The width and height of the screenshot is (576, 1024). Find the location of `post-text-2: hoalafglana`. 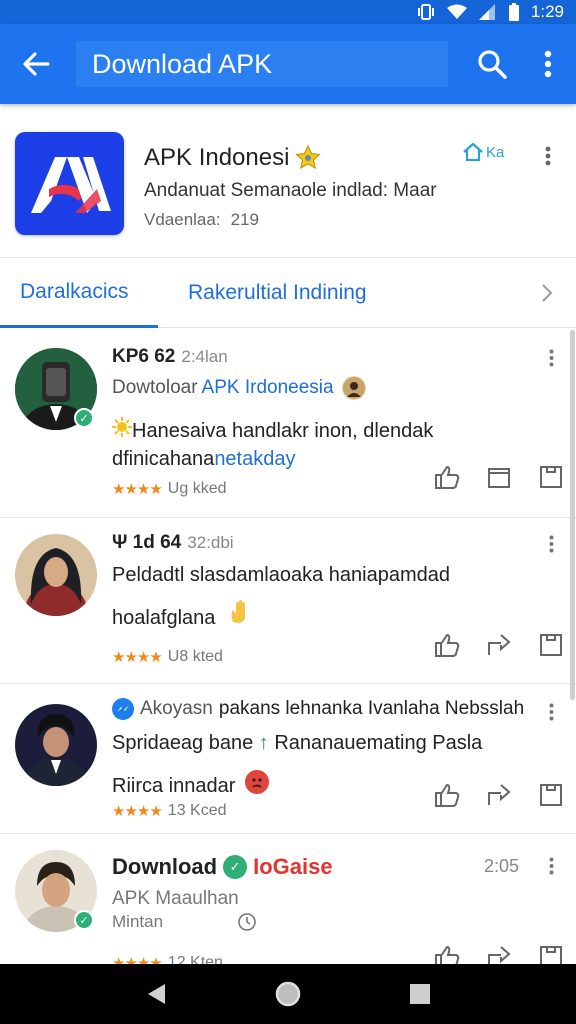

post-text-2: hoalafglana is located at coordinates (164, 618).